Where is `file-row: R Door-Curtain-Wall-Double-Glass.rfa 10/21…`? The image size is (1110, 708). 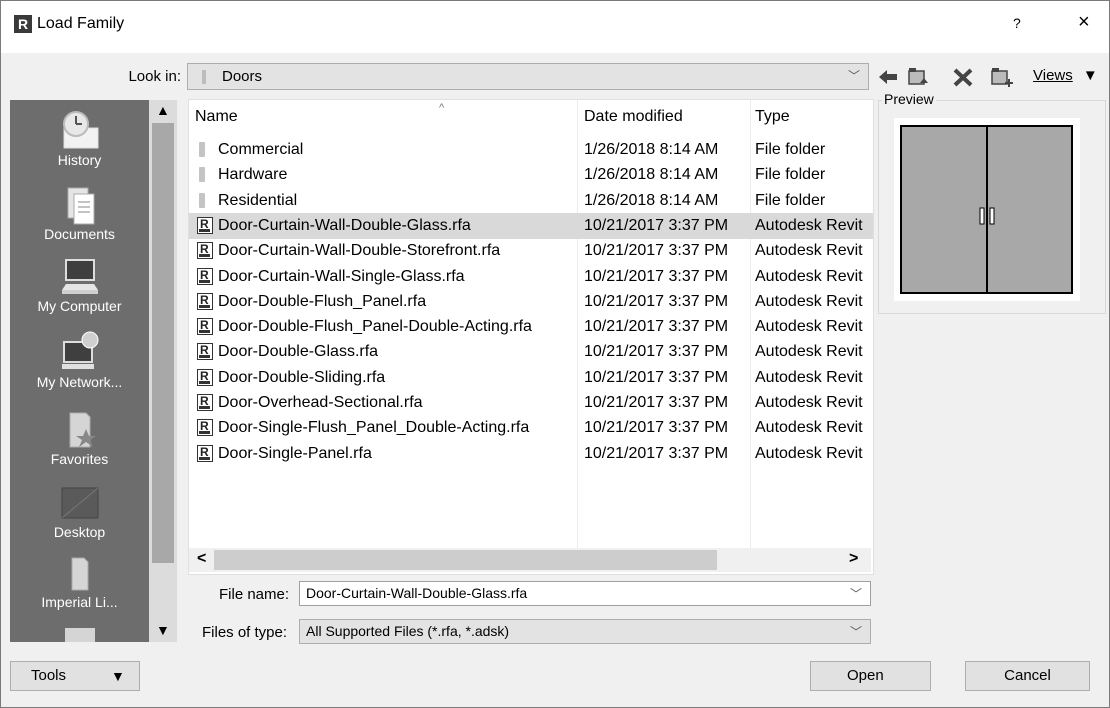
file-row: R Door-Curtain-Wall-Double-Glass.rfa 10/21… is located at coordinates (531, 225).